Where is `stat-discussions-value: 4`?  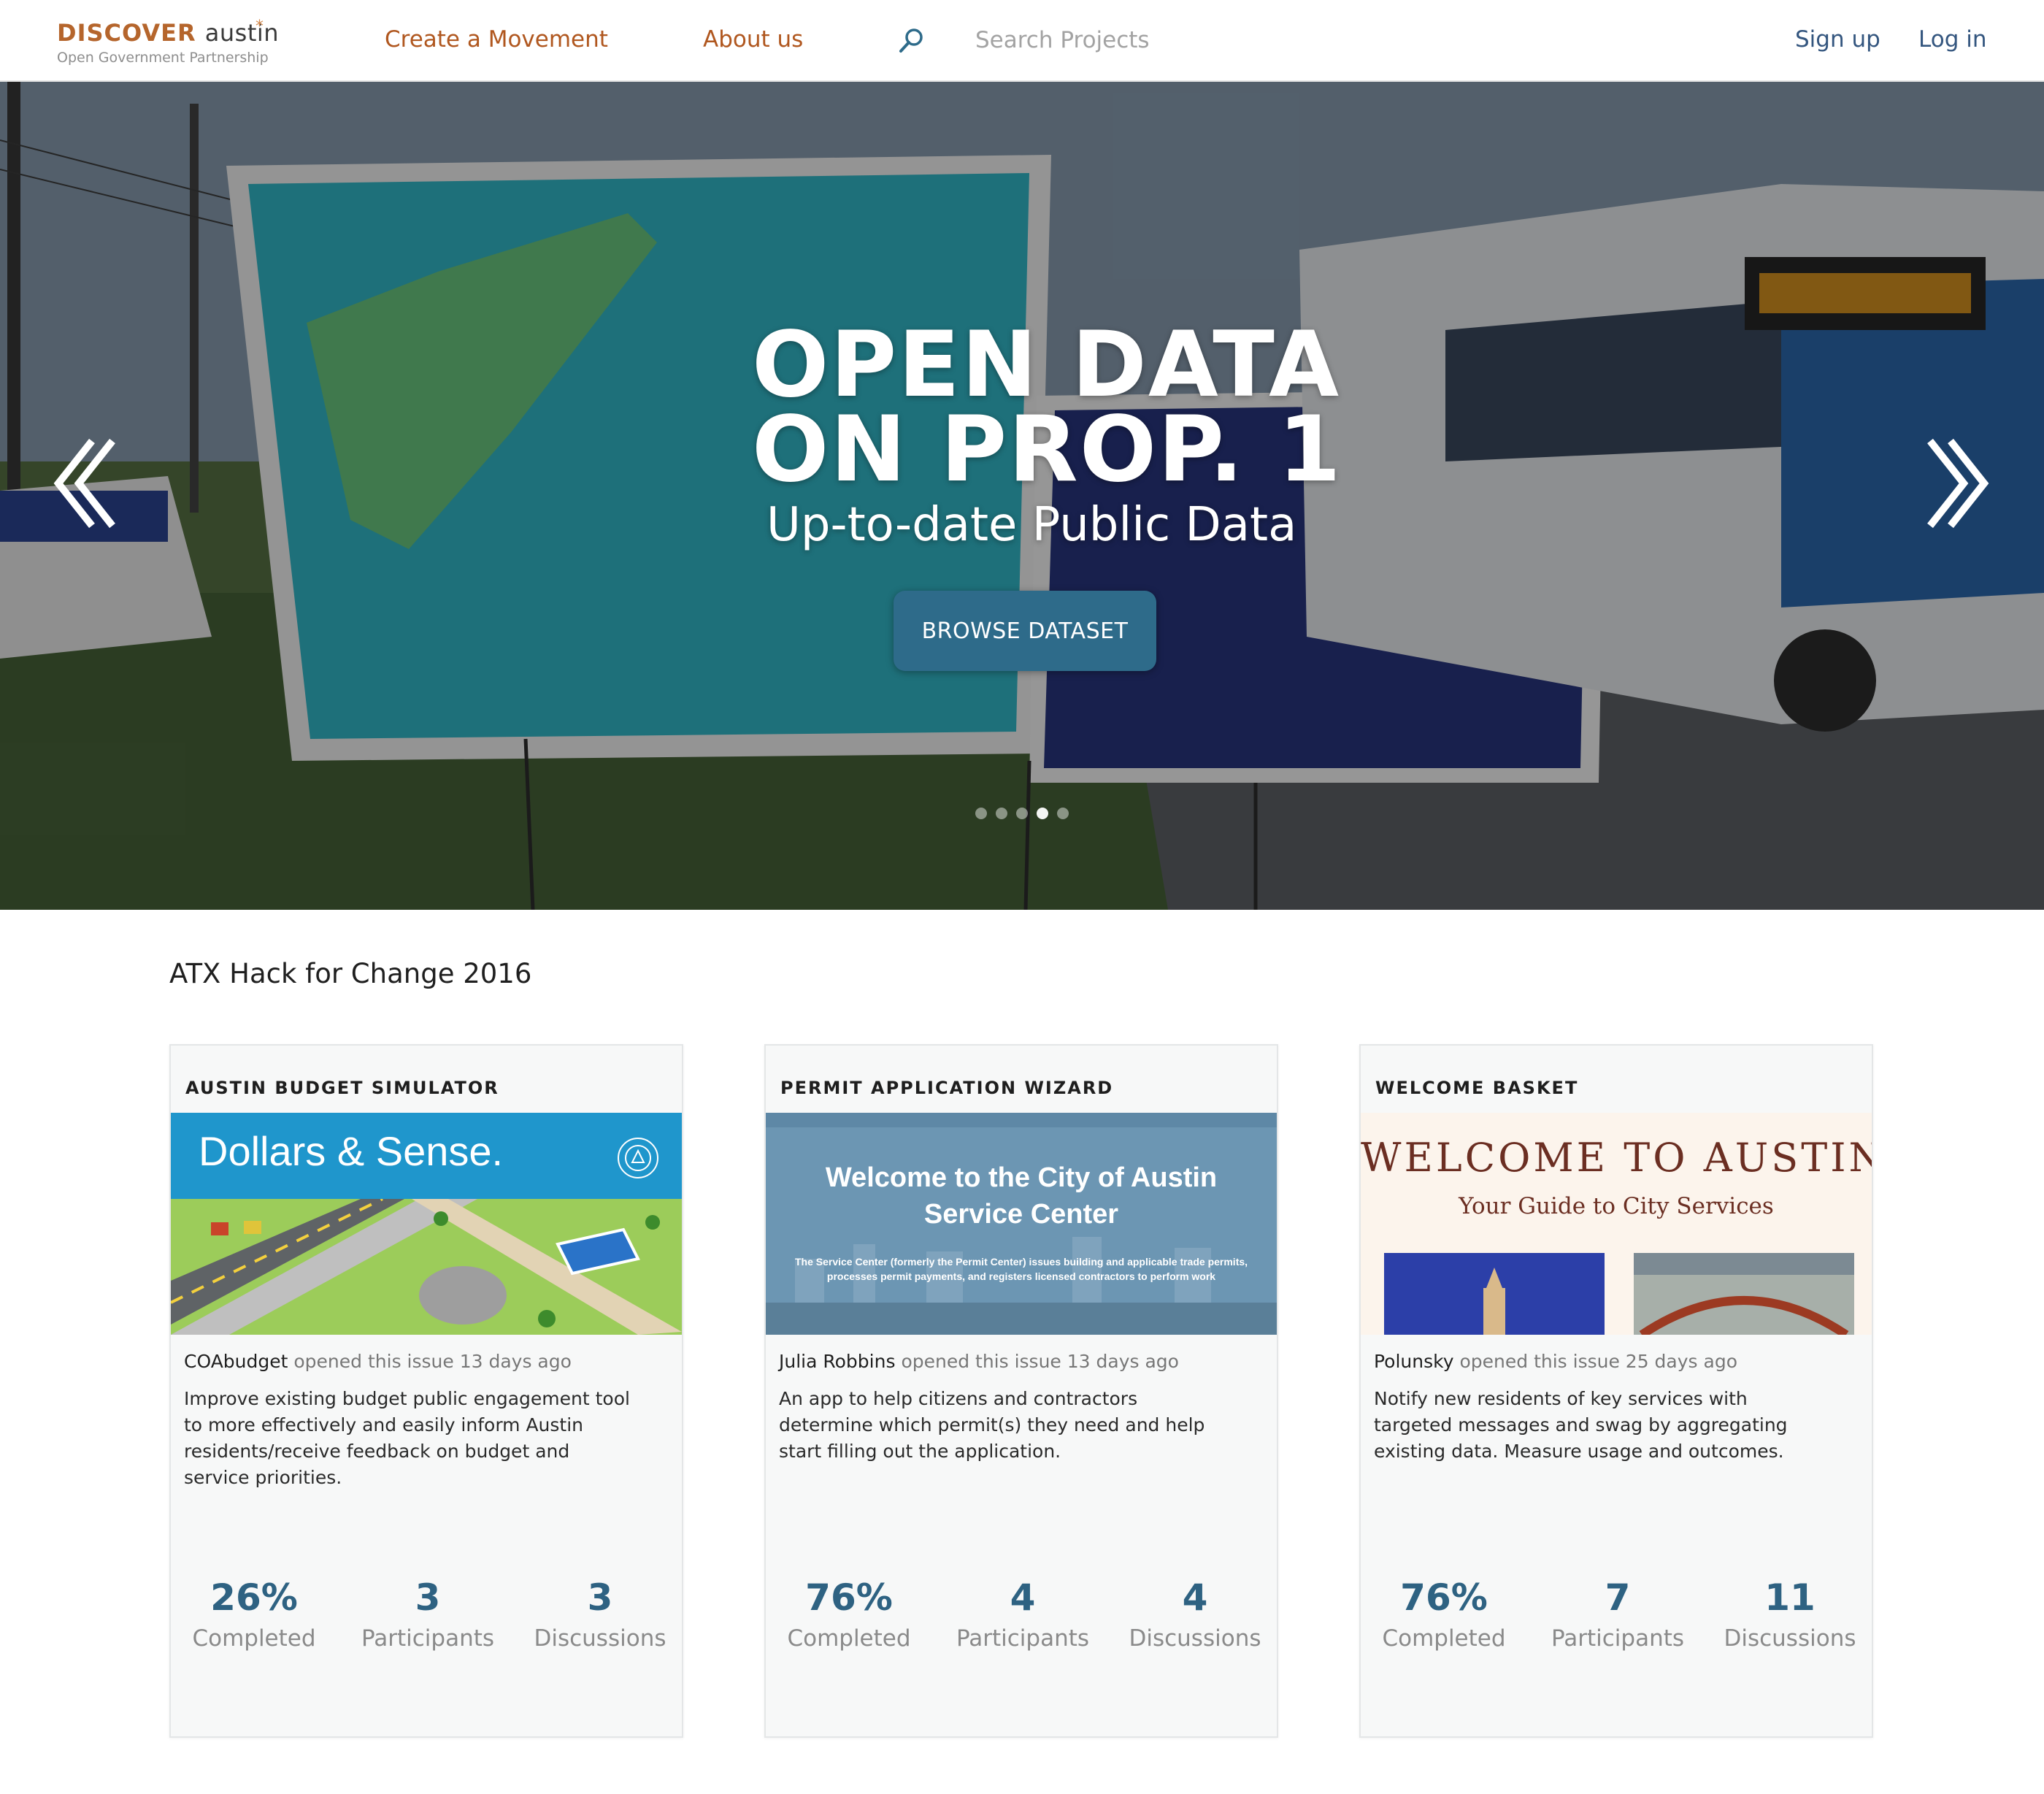
stat-discussions-value: 4 is located at coordinates (1195, 1597).